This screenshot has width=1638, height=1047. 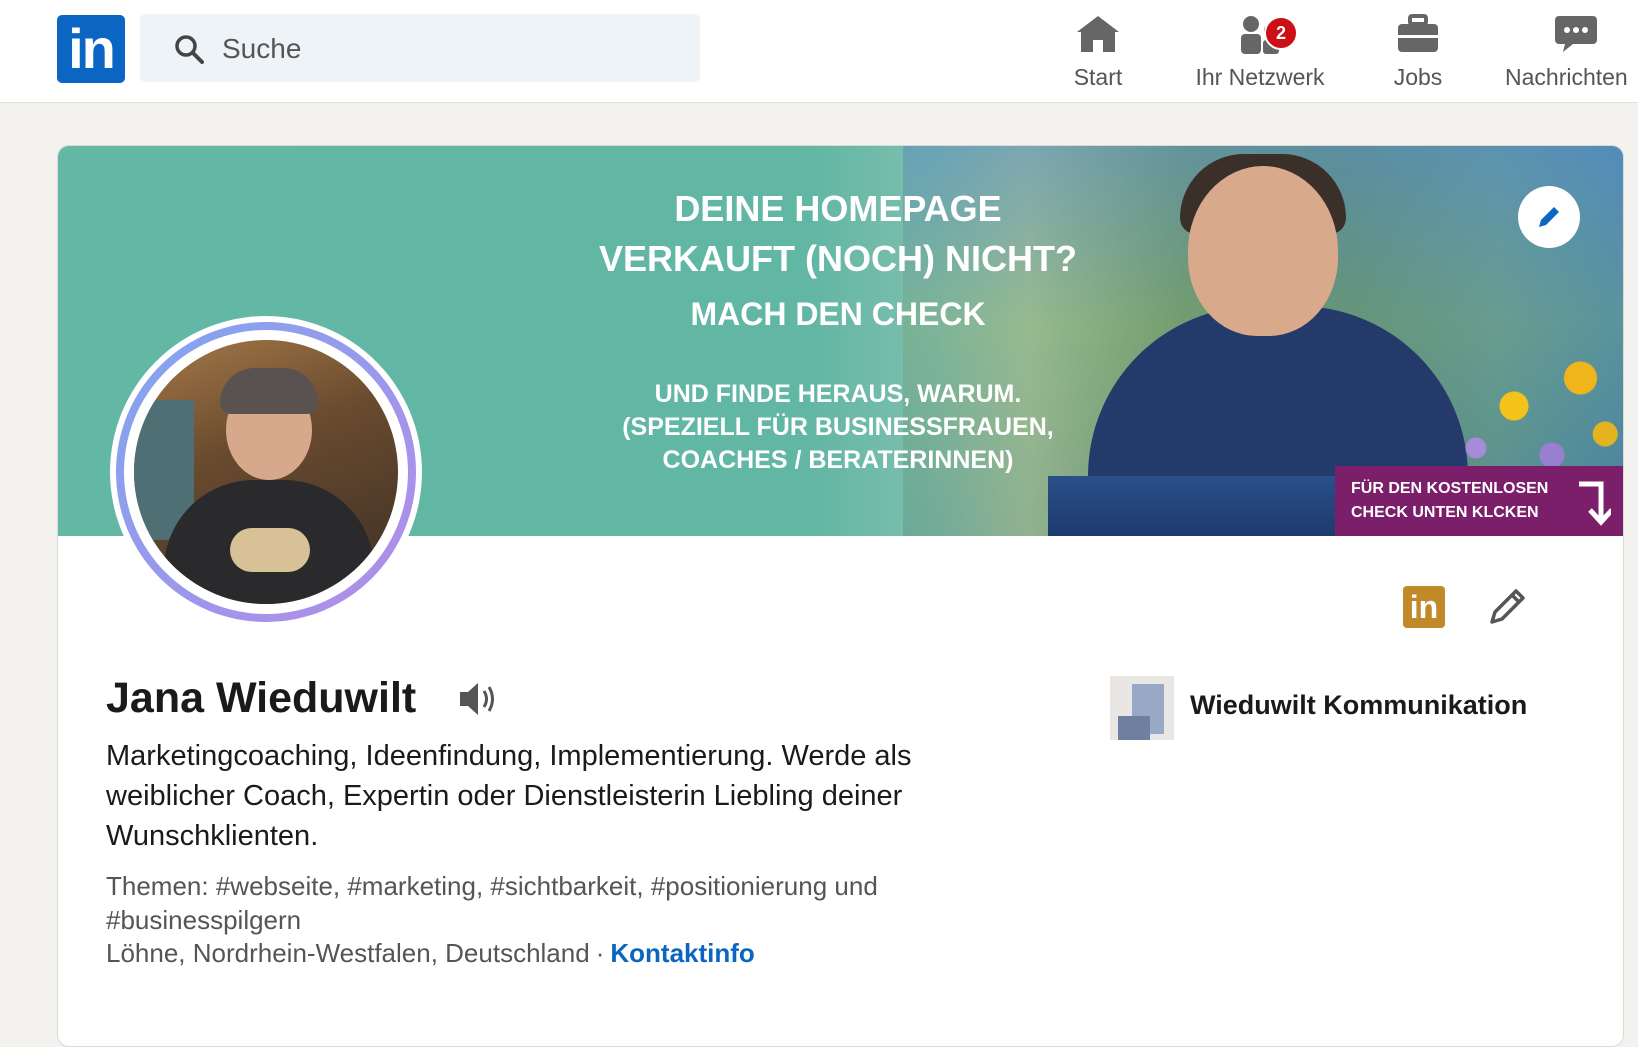 What do you see at coordinates (189, 49) in the screenshot?
I see `search-icon` at bounding box center [189, 49].